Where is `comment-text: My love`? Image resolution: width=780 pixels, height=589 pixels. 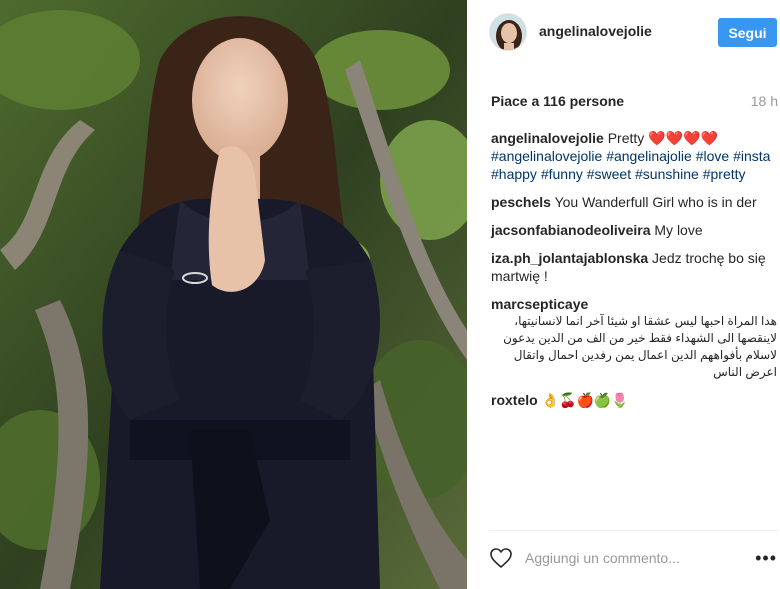 comment-text: My love is located at coordinates (678, 230).